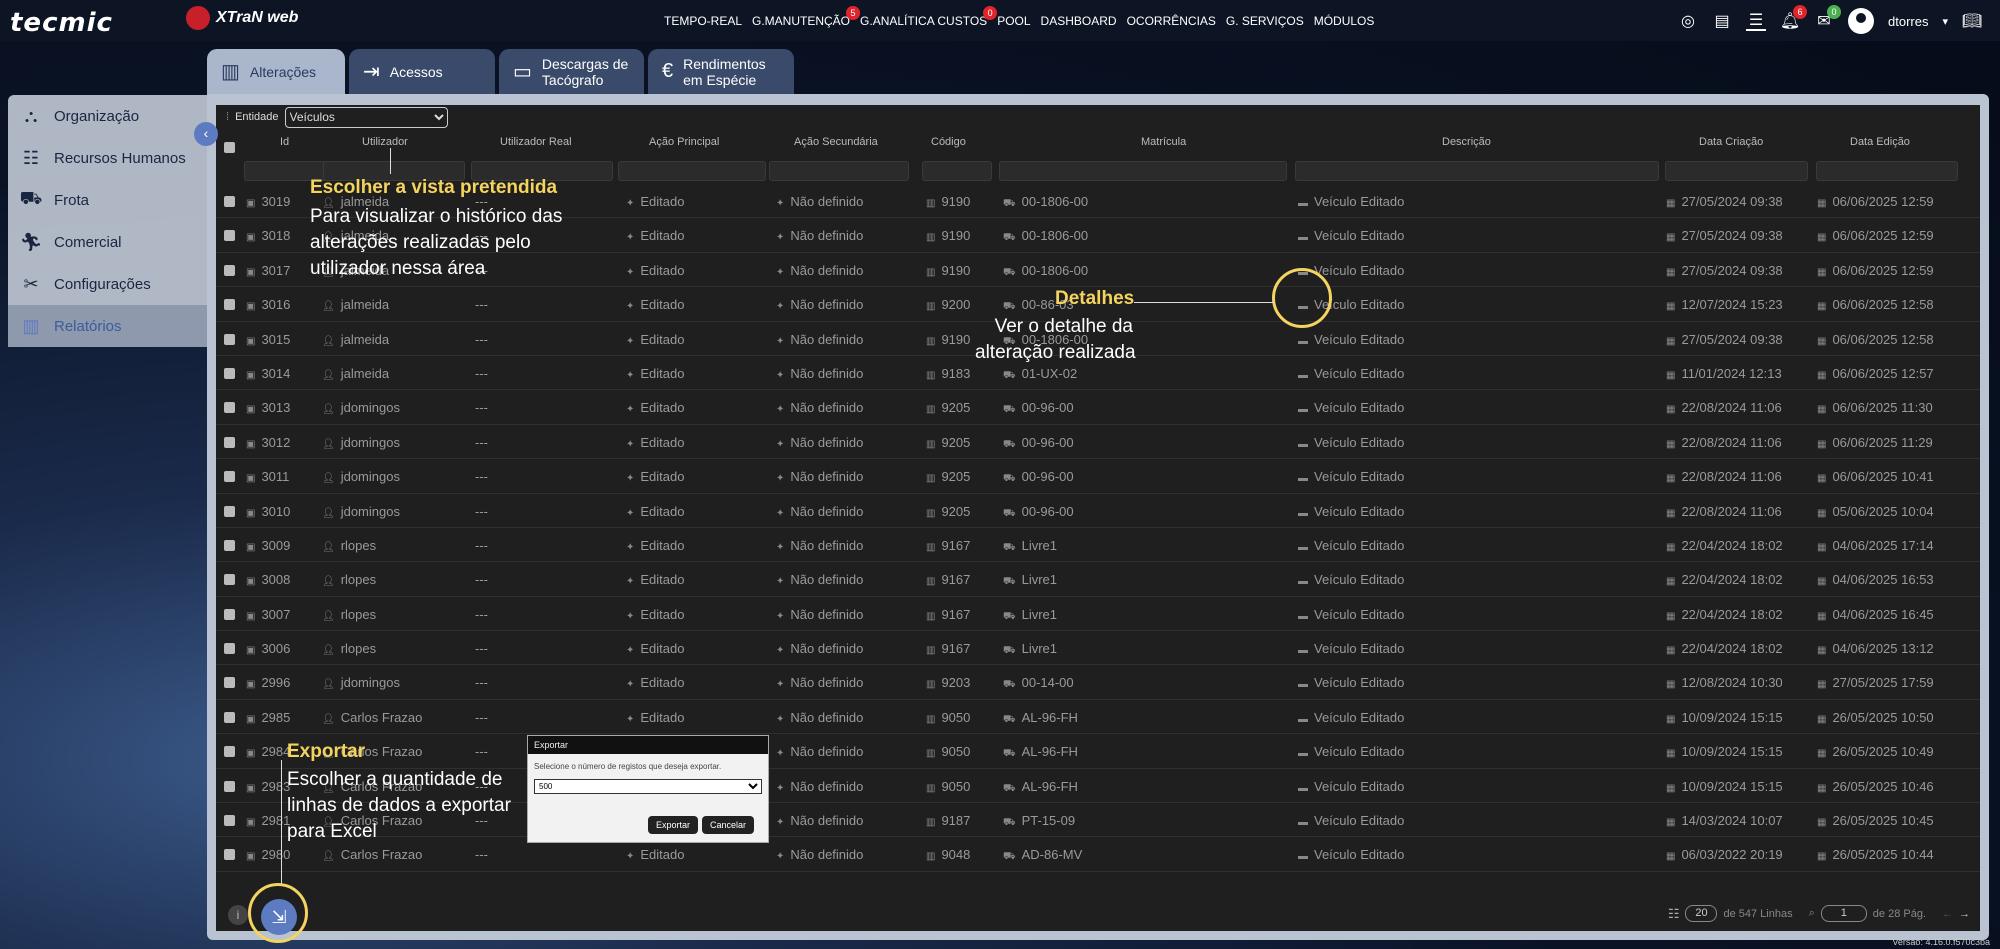 This screenshot has height=949, width=2000. Describe the element at coordinates (836, 142) in the screenshot. I see `column-header: Ação Secundária` at that location.